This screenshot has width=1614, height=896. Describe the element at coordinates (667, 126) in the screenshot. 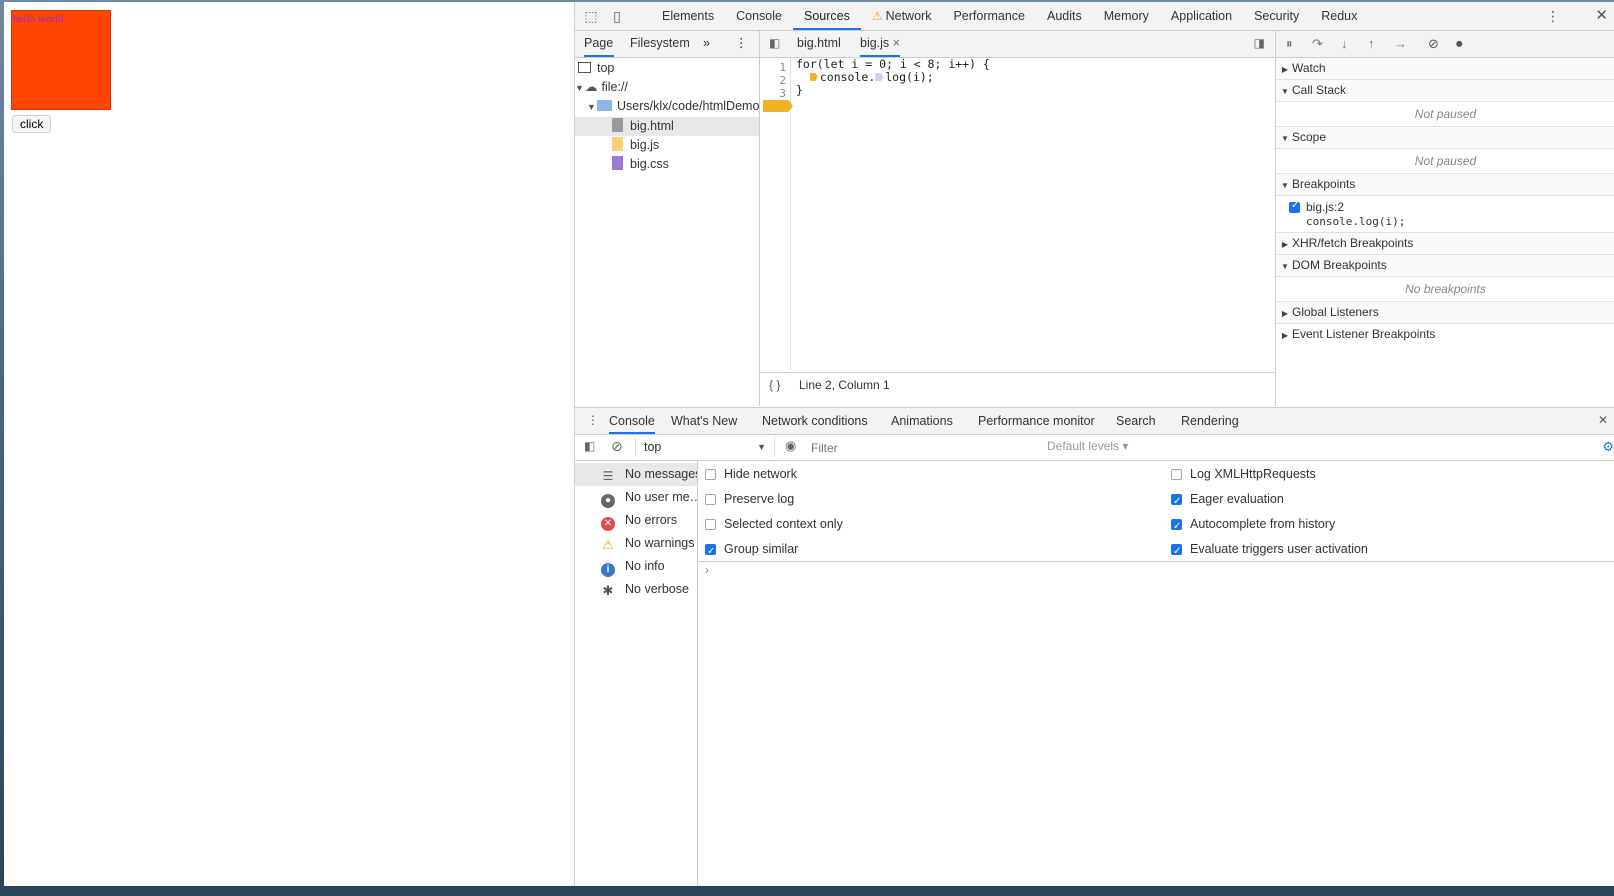

I see `tree-file-big-html: big.html` at that location.